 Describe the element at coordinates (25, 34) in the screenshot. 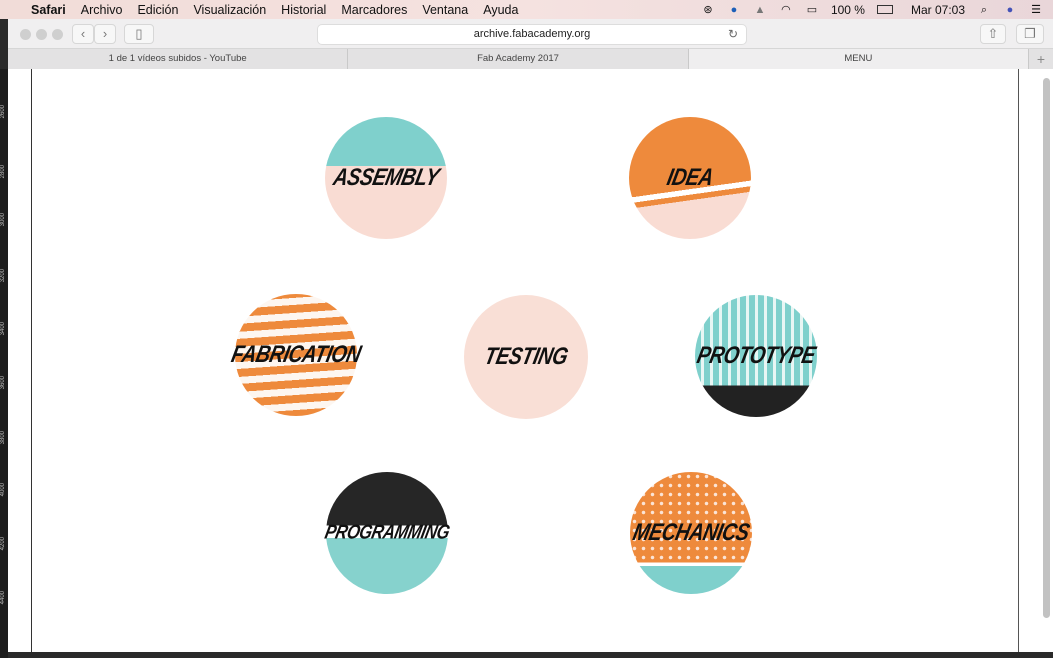

I see `close-window-button` at that location.